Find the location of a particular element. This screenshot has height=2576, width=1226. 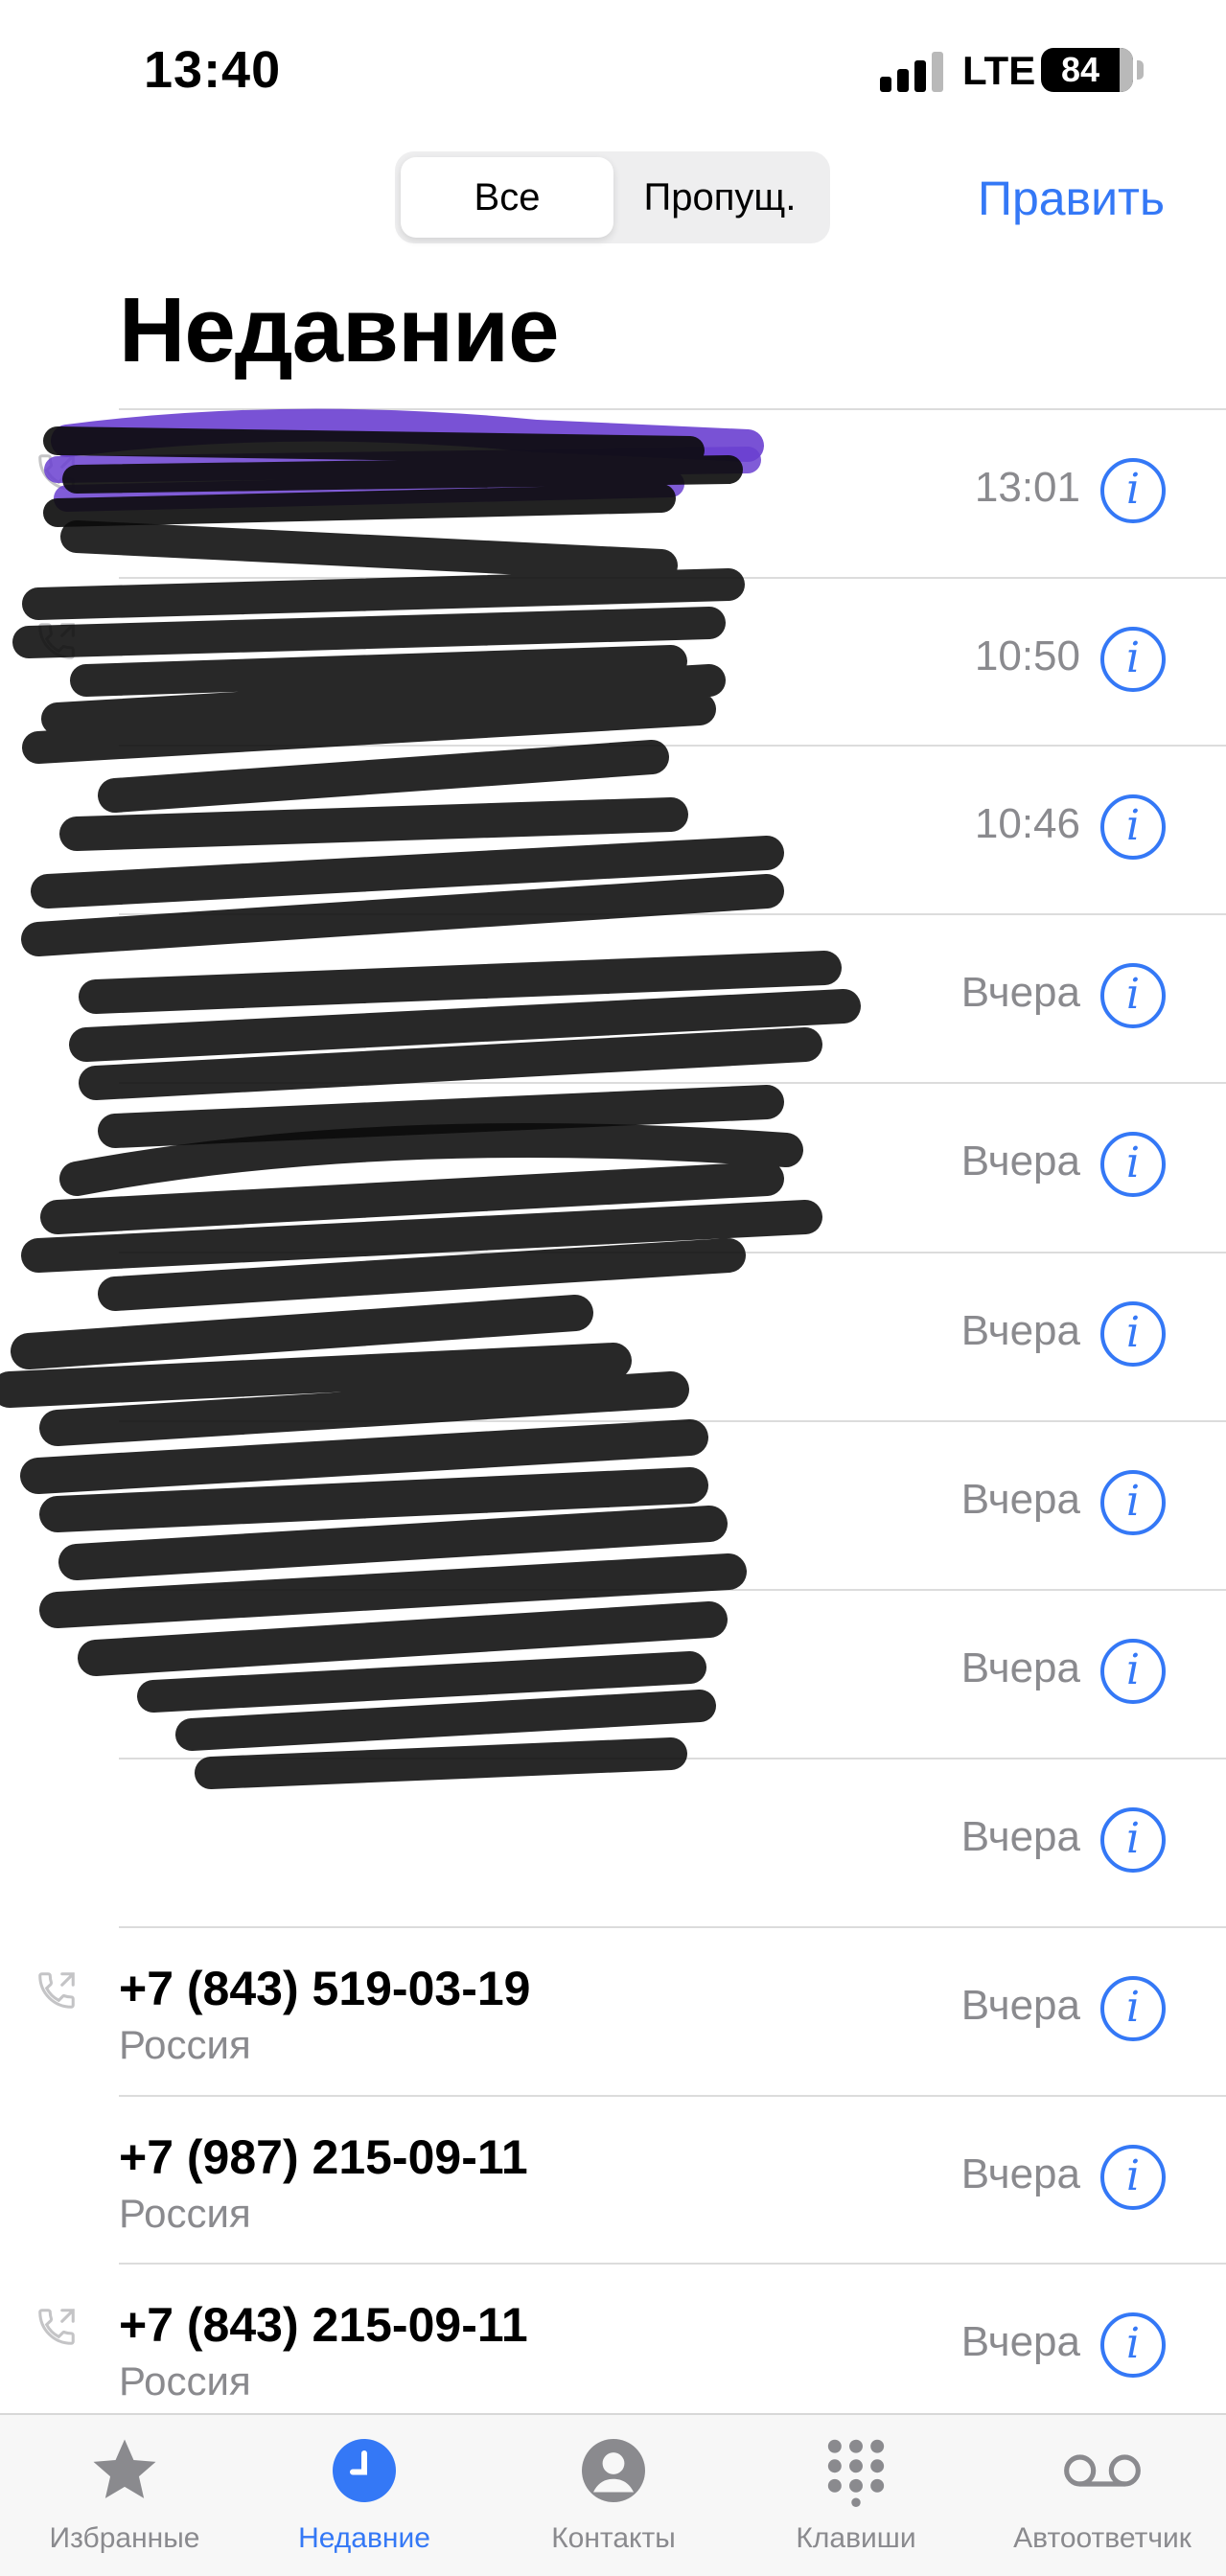

star-icon is located at coordinates (125, 2470).